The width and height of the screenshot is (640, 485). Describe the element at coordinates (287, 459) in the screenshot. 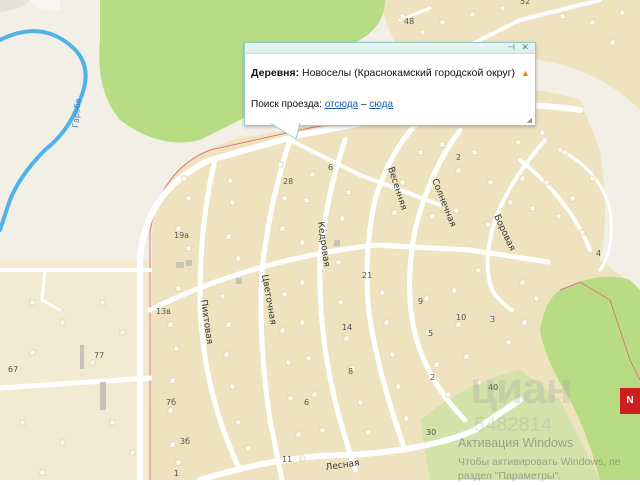

I see `house-number: 11` at that location.